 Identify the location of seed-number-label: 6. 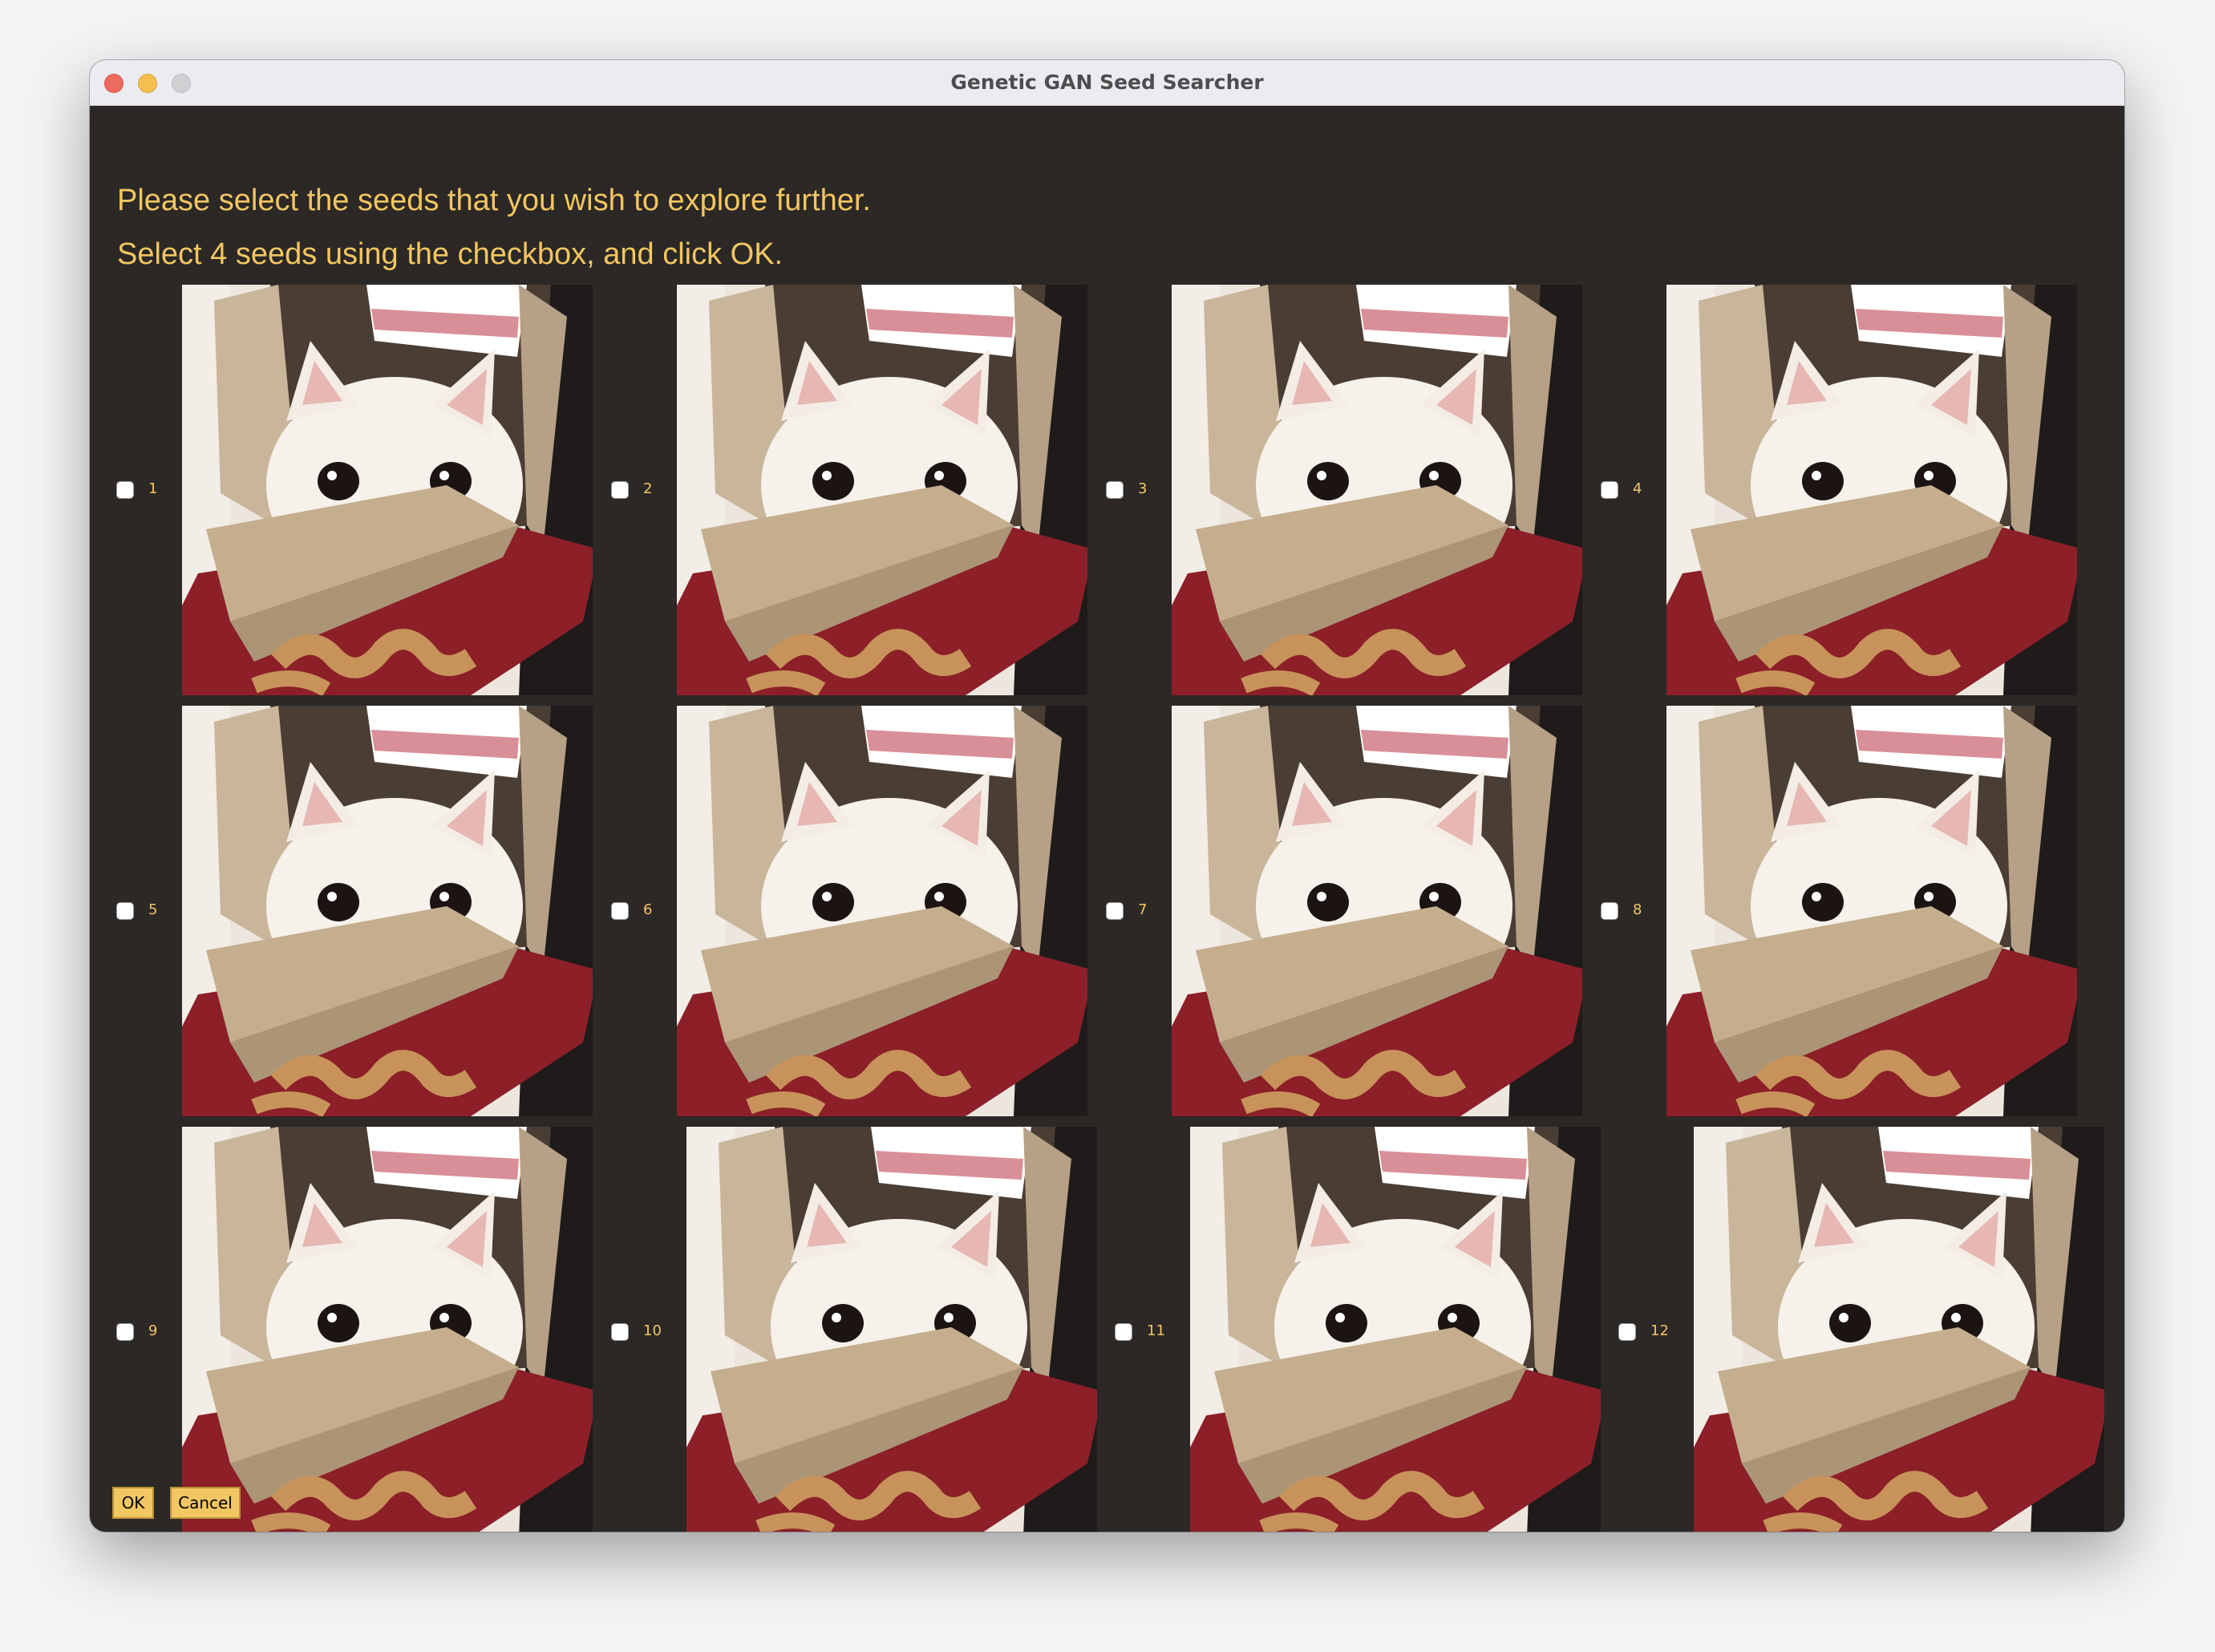
(648, 909).